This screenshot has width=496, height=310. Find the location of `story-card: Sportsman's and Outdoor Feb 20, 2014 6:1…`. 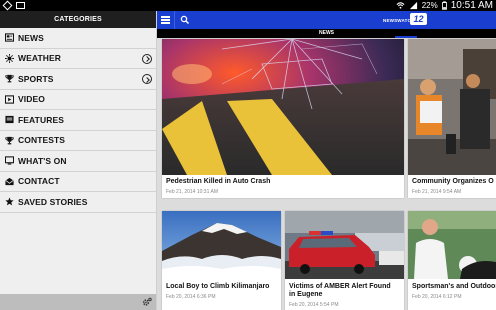

story-card: Sportsman's and Outdoor Feb 20, 2014 6:1… is located at coordinates (452, 260).